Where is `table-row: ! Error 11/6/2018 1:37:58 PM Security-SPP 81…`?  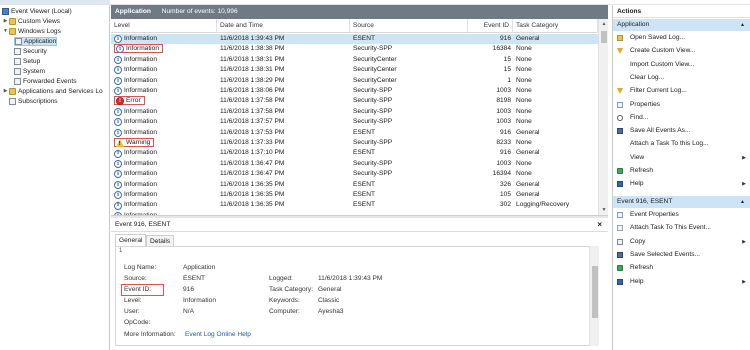 table-row: ! Error 11/6/2018 1:37:58 PM Security-SPP 81… is located at coordinates (354, 101).